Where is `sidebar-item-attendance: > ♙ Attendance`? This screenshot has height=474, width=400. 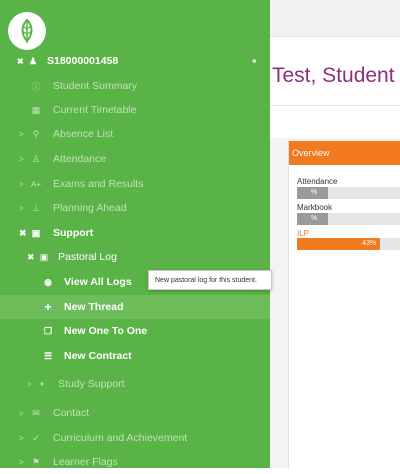 sidebar-item-attendance: > ♙ Attendance is located at coordinates (135, 159).